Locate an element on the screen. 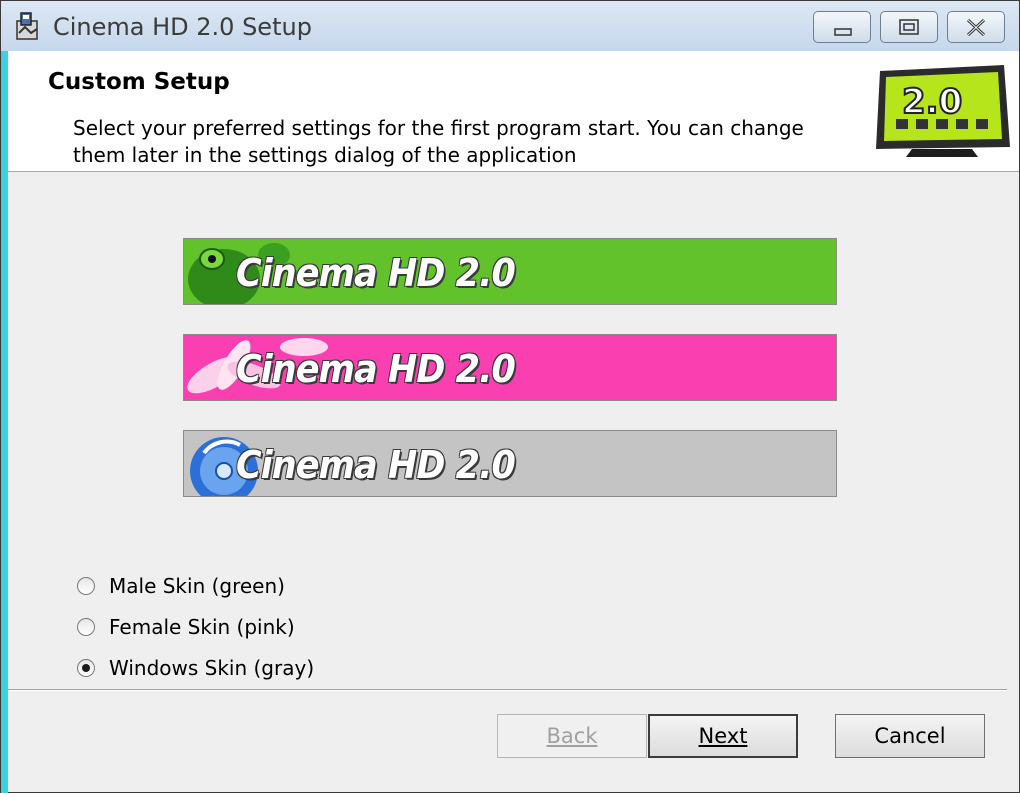  cancel-button-label: Cancel is located at coordinates (910, 736).